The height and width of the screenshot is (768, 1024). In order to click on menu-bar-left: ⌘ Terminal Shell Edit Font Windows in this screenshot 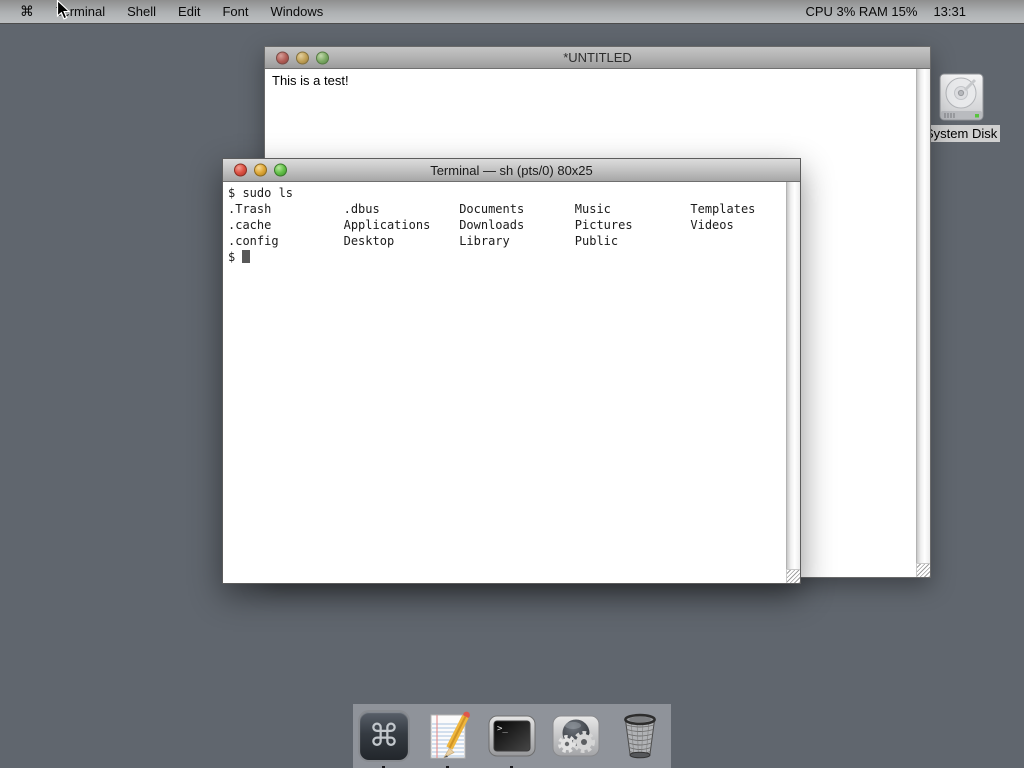, I will do `click(161, 12)`.